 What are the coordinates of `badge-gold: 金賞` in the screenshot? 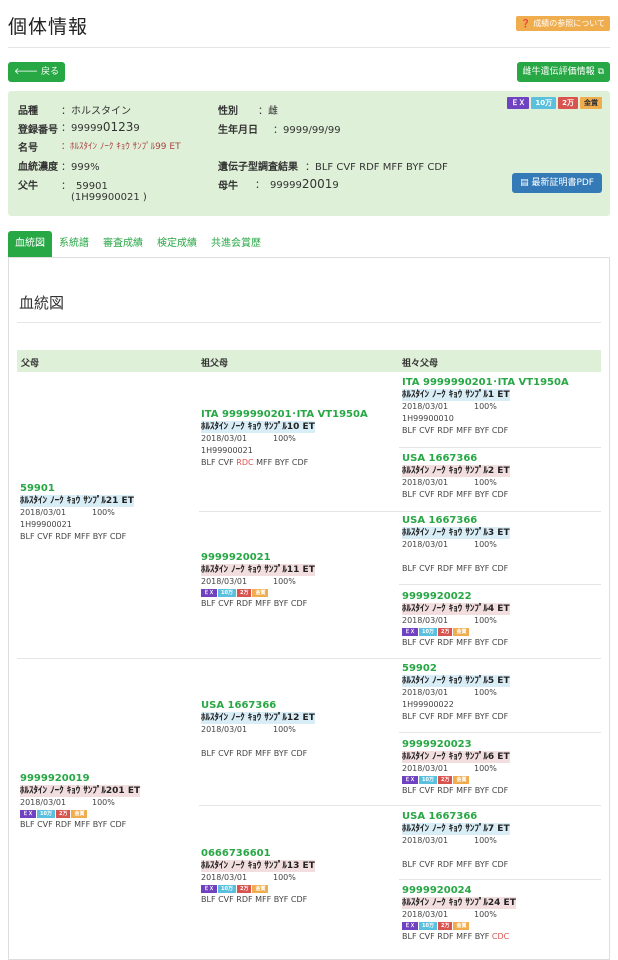 It's located at (591, 103).